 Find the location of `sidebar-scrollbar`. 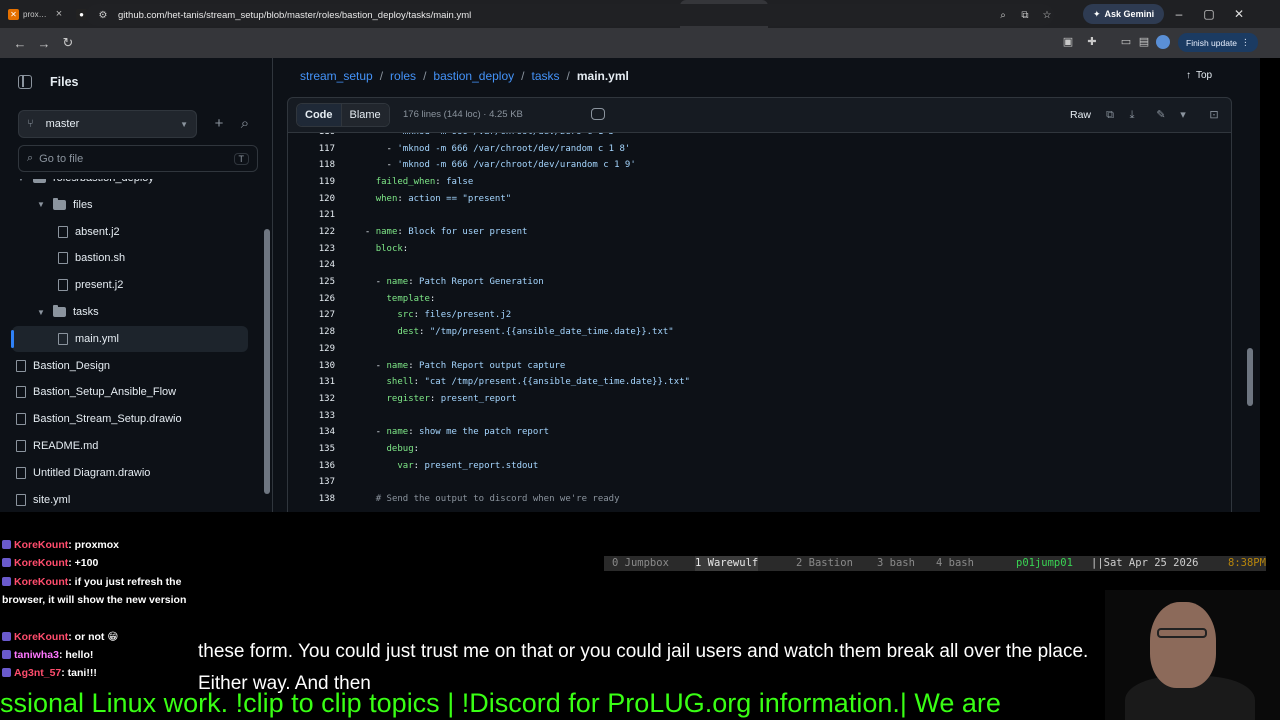

sidebar-scrollbar is located at coordinates (267, 345).